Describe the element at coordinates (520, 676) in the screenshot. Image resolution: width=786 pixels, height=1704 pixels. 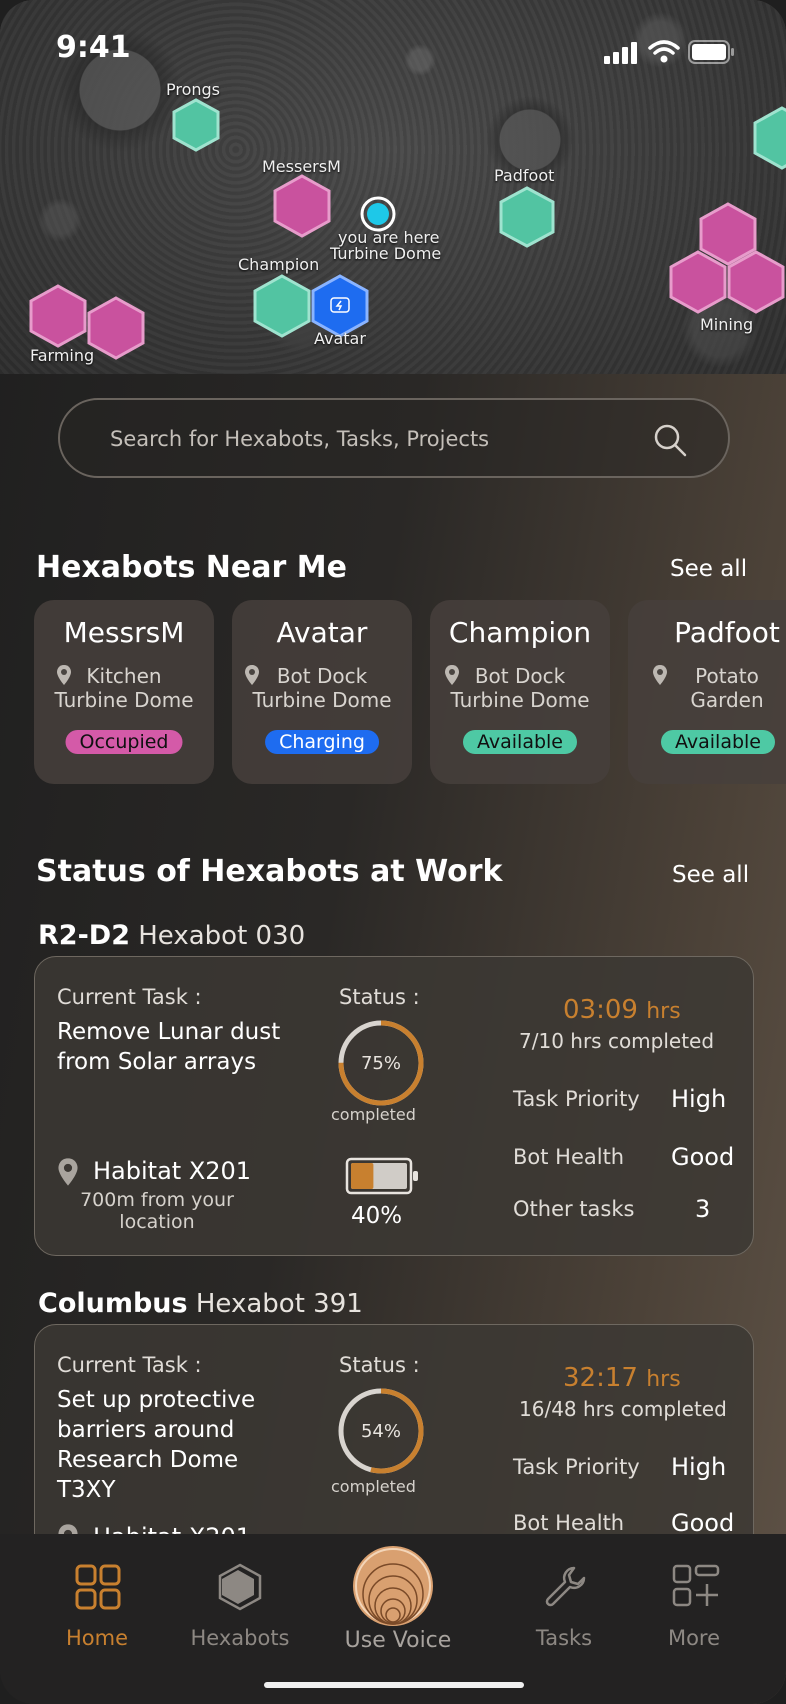
I see `location-line-1: Bot Dock` at that location.